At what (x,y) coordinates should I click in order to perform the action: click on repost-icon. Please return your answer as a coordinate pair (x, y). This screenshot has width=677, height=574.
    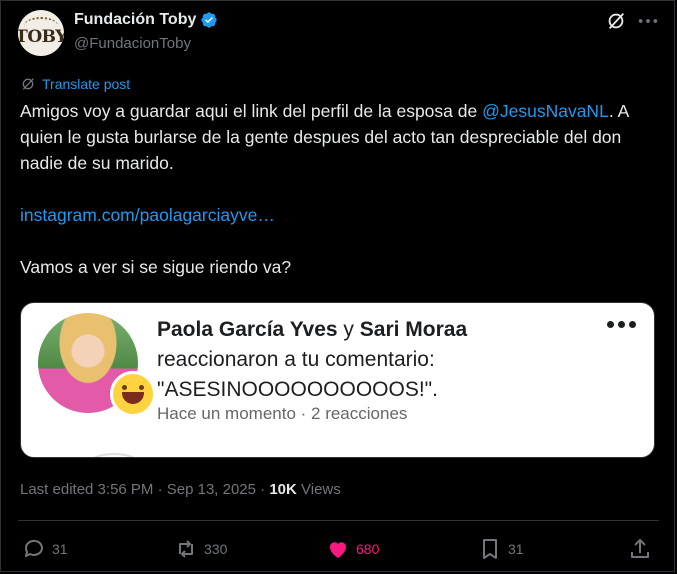
    Looking at the image, I should click on (186, 549).